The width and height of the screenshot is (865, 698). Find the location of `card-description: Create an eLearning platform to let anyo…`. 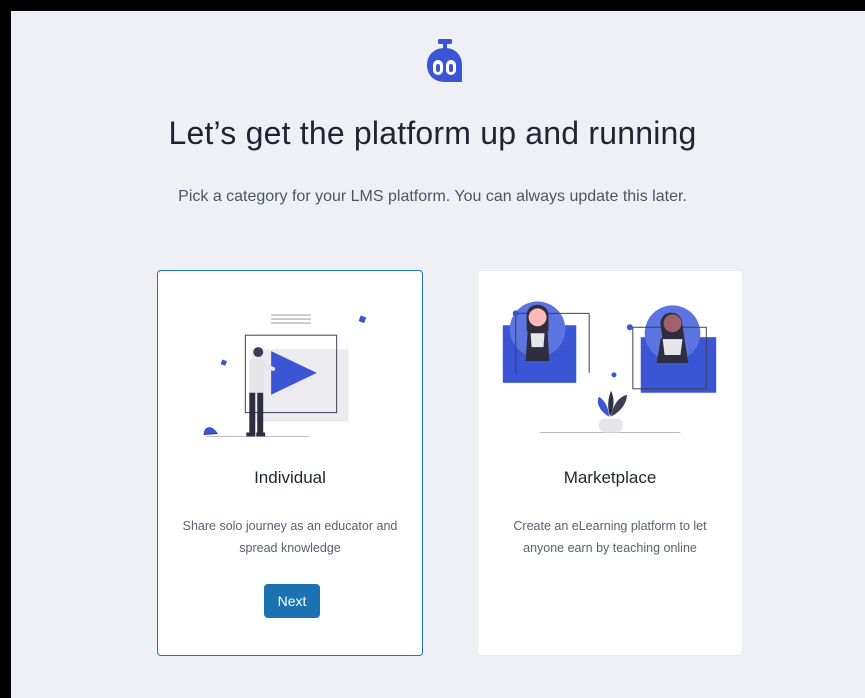

card-description: Create an eLearning platform to let anyo… is located at coordinates (610, 537).